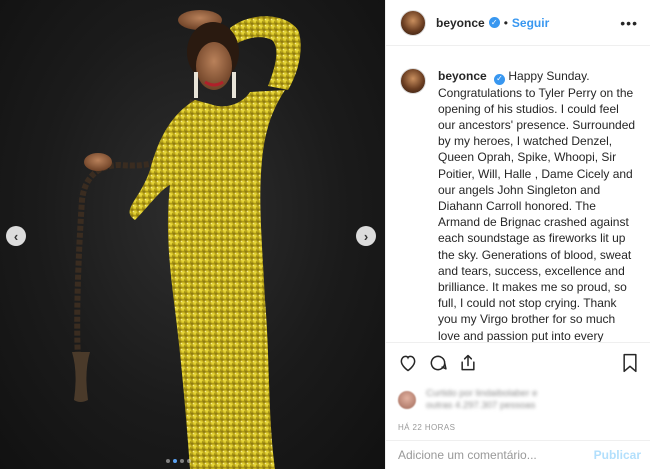 The image size is (650, 469). I want to click on chevron-left-icon: ‹, so click(16, 236).